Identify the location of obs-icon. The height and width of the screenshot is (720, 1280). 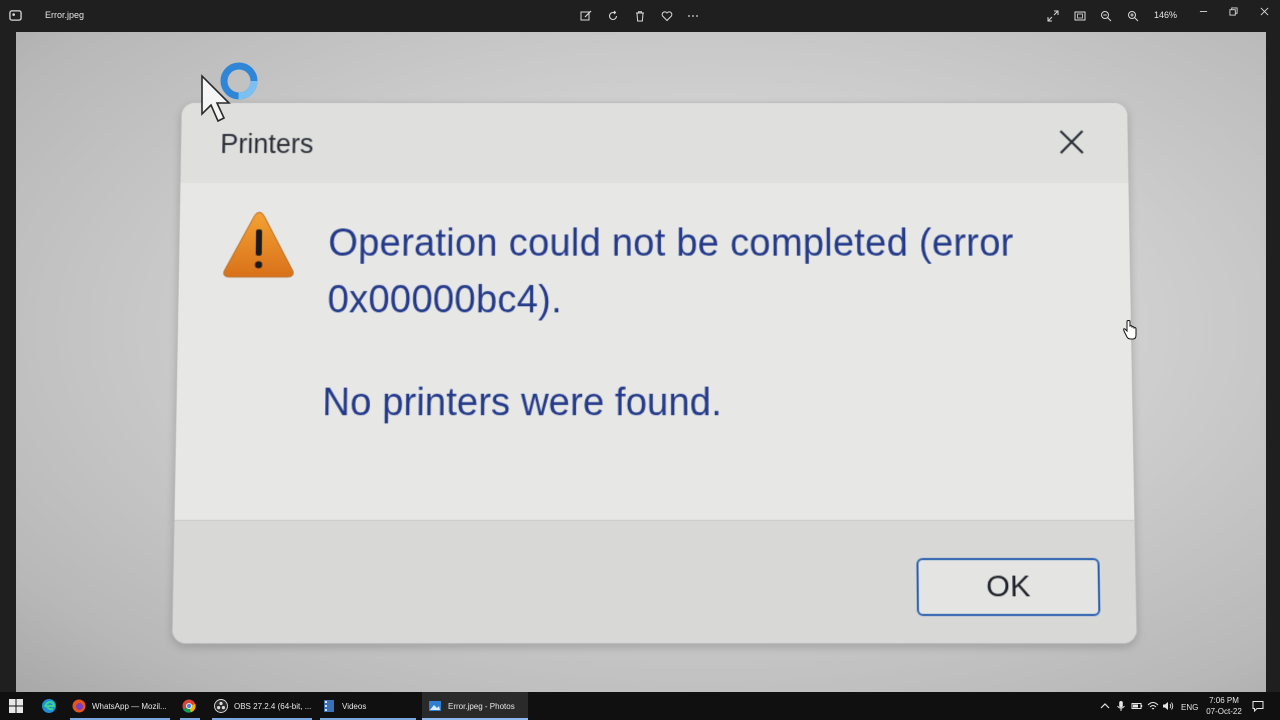
(221, 706).